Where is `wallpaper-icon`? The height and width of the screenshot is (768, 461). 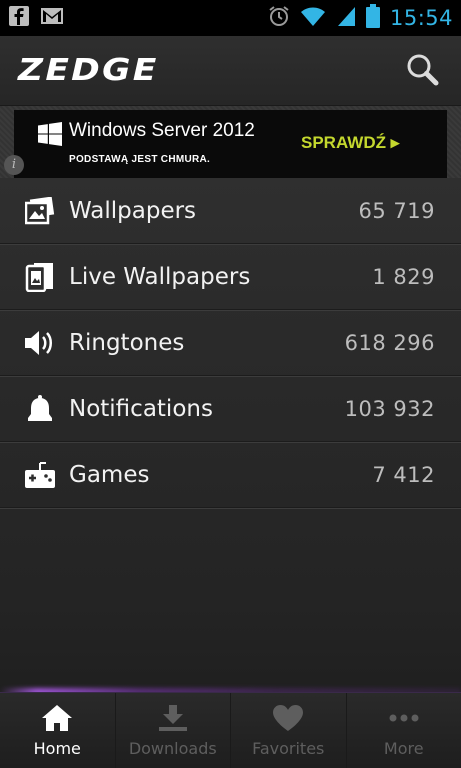
wallpaper-icon is located at coordinates (40, 211).